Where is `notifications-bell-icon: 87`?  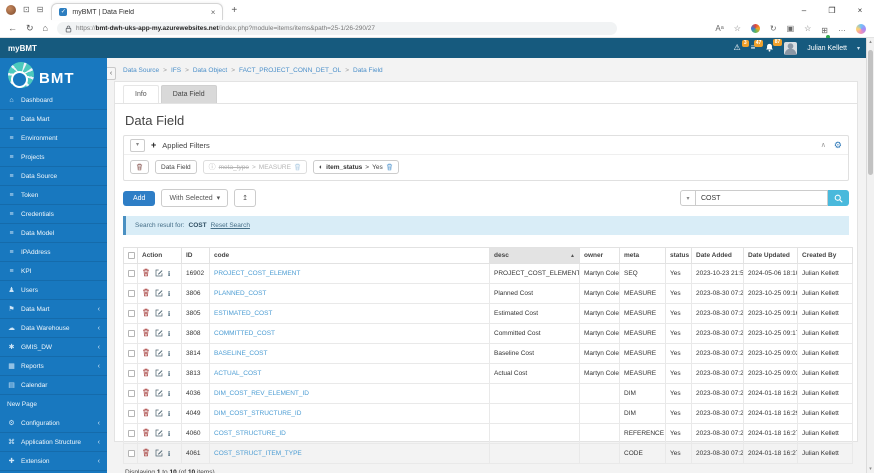 notifications-bell-icon: 87 is located at coordinates (774, 46).